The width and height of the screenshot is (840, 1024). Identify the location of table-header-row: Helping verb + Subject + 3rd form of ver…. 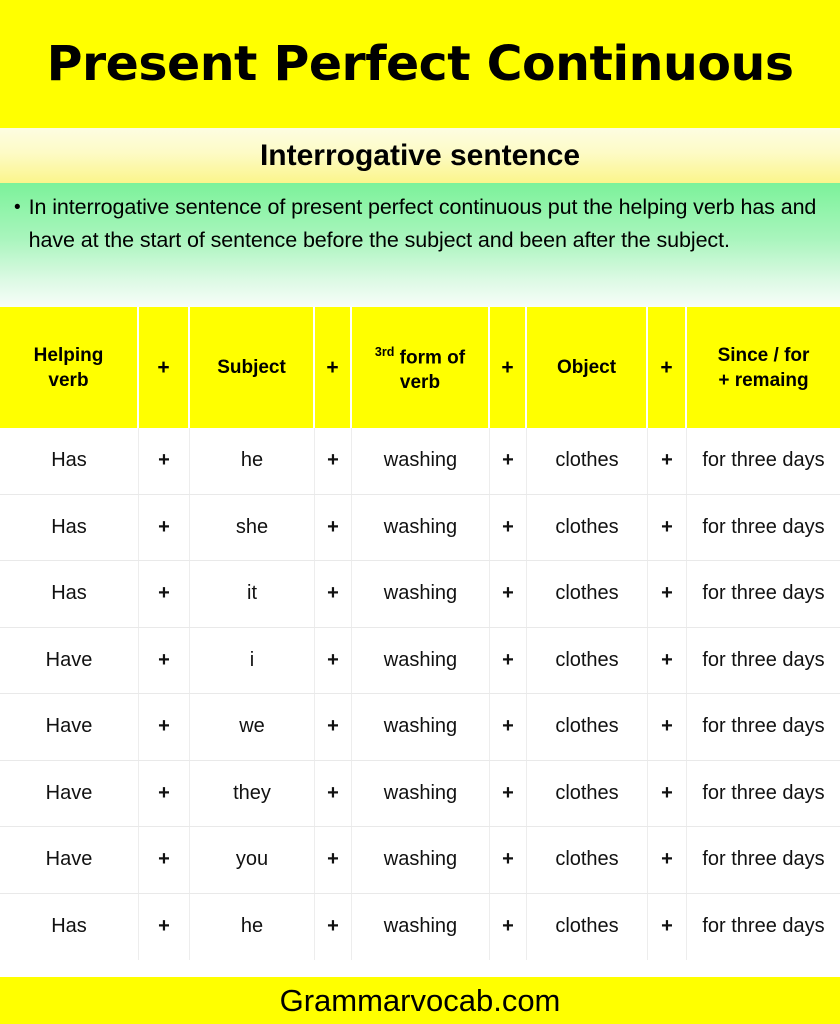
(420, 367).